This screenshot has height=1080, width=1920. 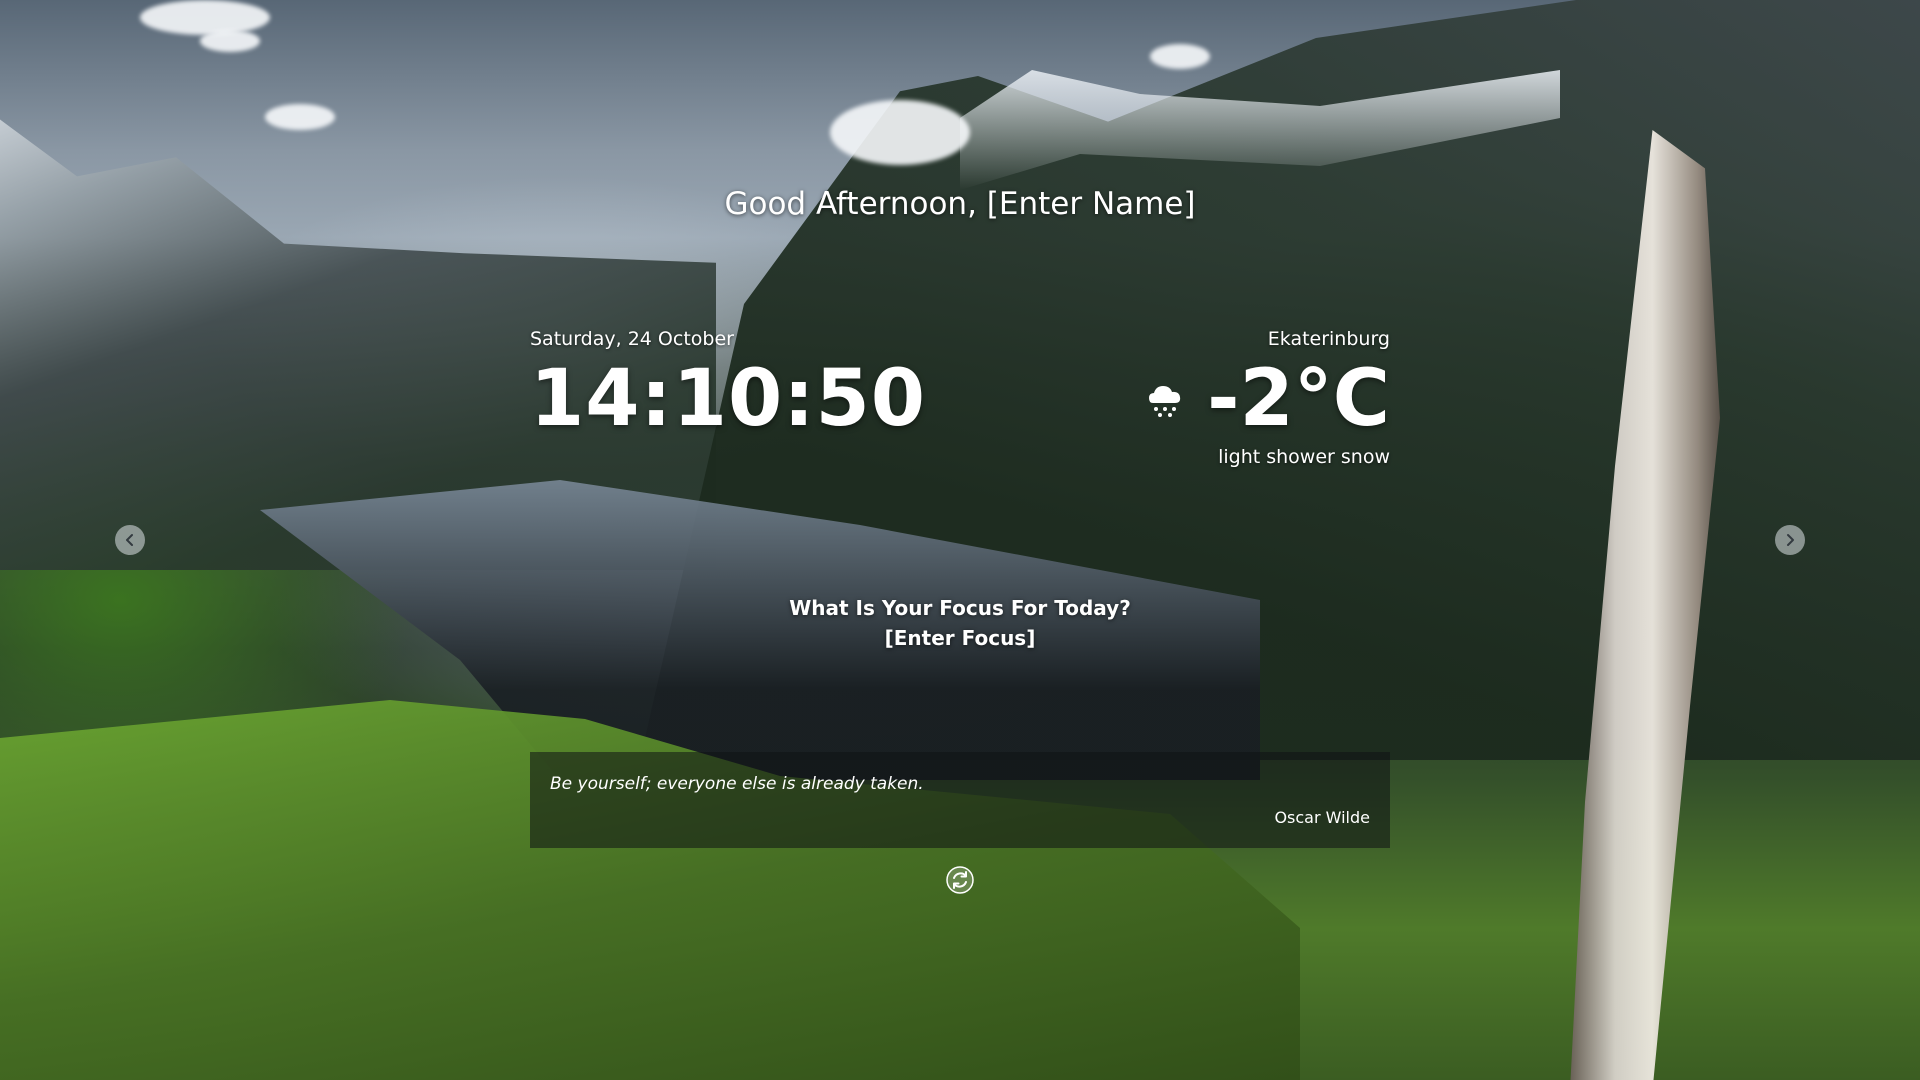 I want to click on refresh-quote-button, so click(x=960, y=880).